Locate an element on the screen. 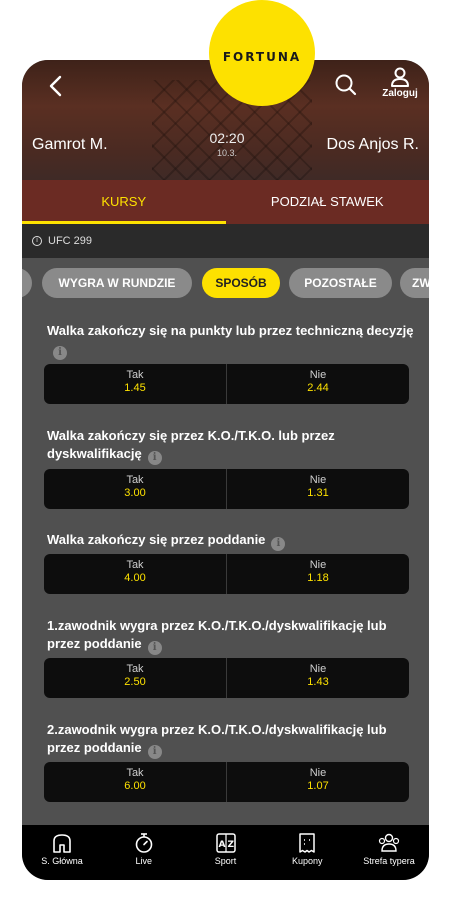 This screenshot has height=901, width=450. odd-button-nie: Nie 1.18 is located at coordinates (317, 574).